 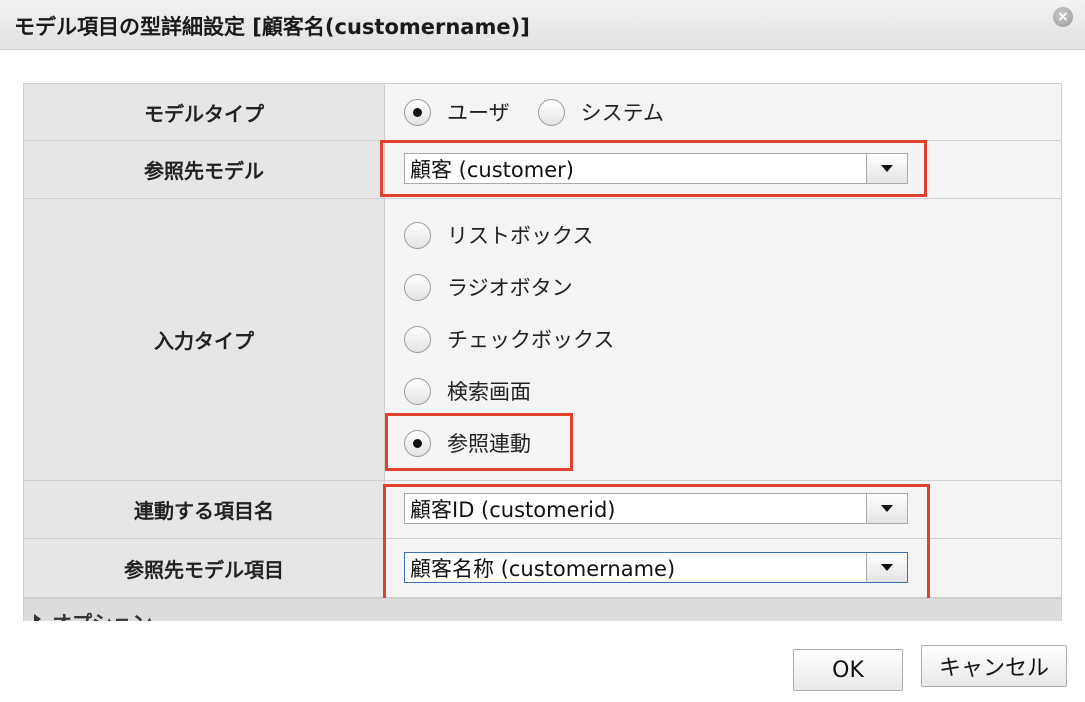 I want to click on close-icon: ×, so click(x=1063, y=17).